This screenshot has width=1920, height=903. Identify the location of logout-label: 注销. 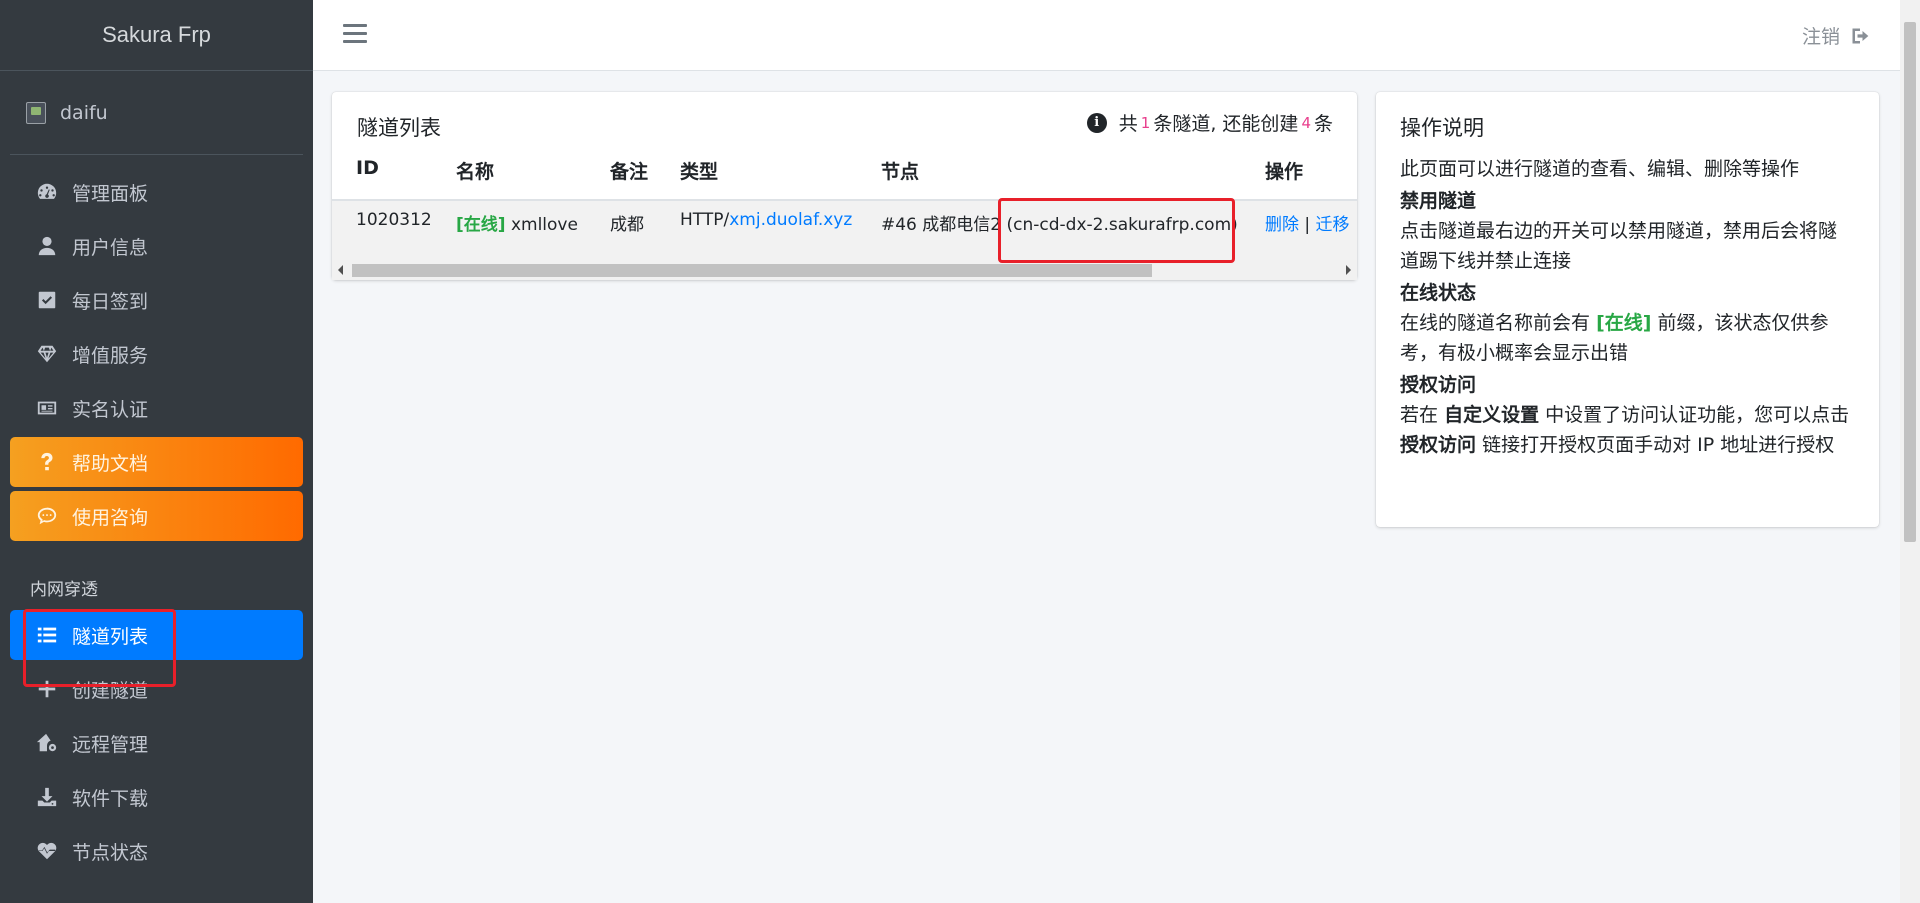
(1820, 37).